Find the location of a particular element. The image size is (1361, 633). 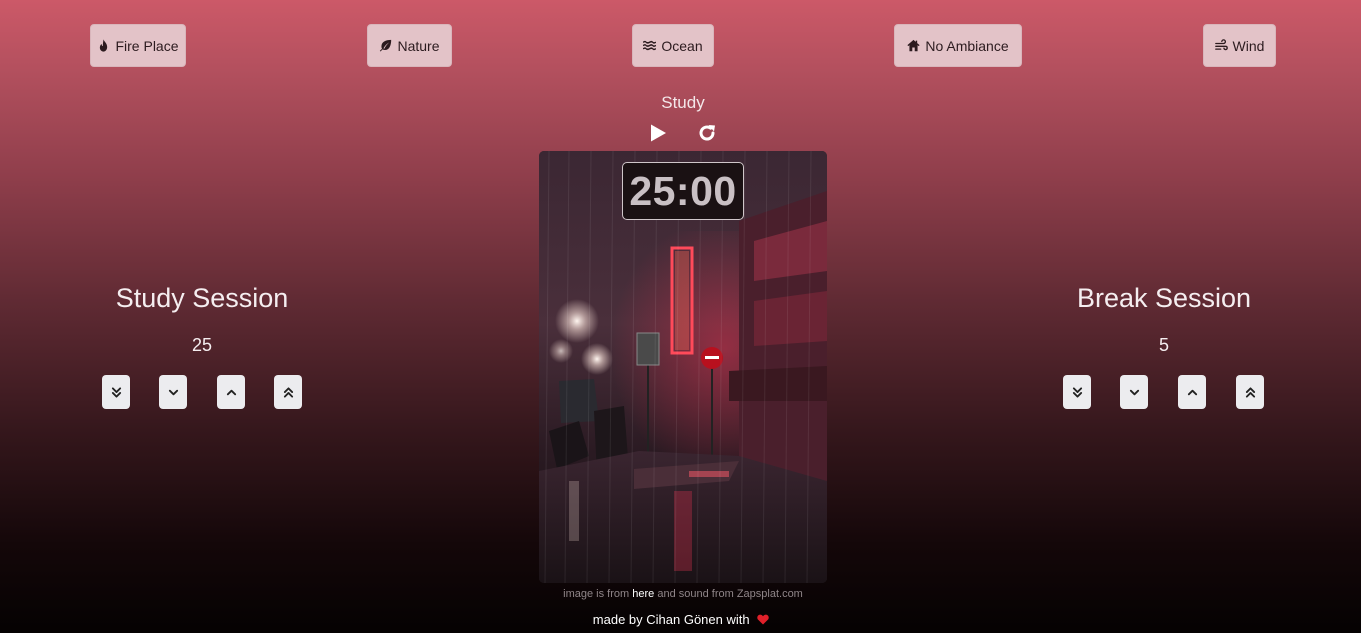

credit-prefix: image is from is located at coordinates (596, 594).